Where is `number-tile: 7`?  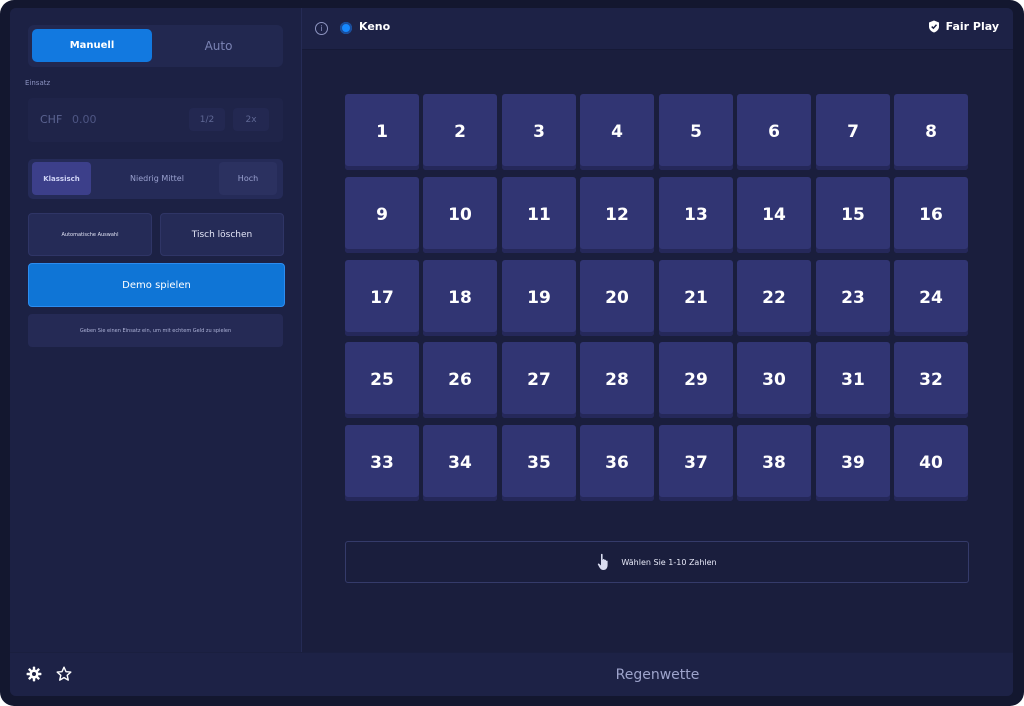 number-tile: 7 is located at coordinates (853, 132).